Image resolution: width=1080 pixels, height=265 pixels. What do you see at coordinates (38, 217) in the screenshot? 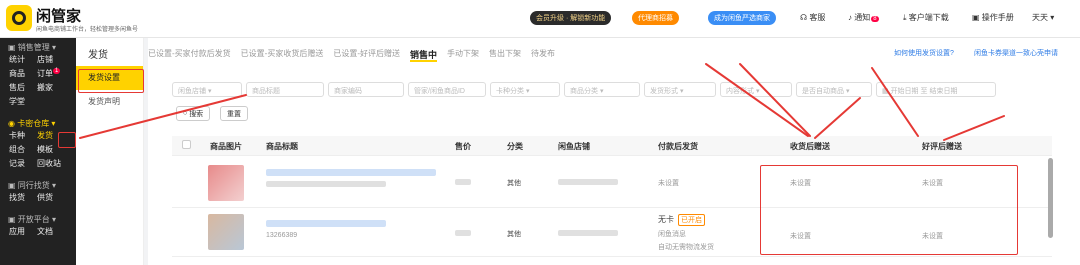
I see `sidebar-section-open: ▣ 开放平台 ▾` at bounding box center [38, 217].